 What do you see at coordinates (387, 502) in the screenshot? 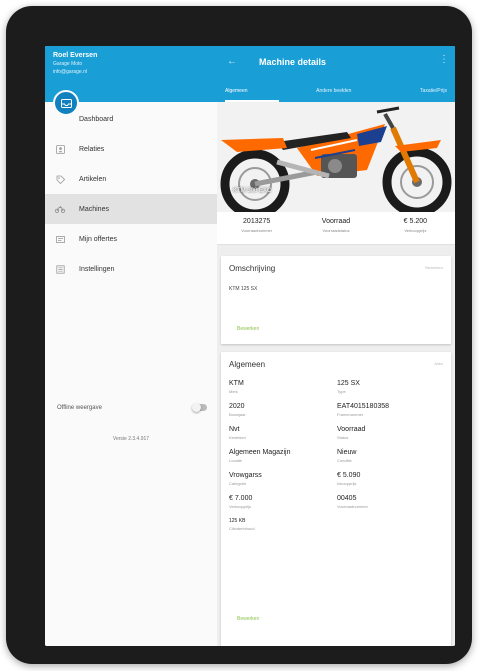
I see `field-voorraadnummer: 00405 Voorraadnummer` at bounding box center [387, 502].